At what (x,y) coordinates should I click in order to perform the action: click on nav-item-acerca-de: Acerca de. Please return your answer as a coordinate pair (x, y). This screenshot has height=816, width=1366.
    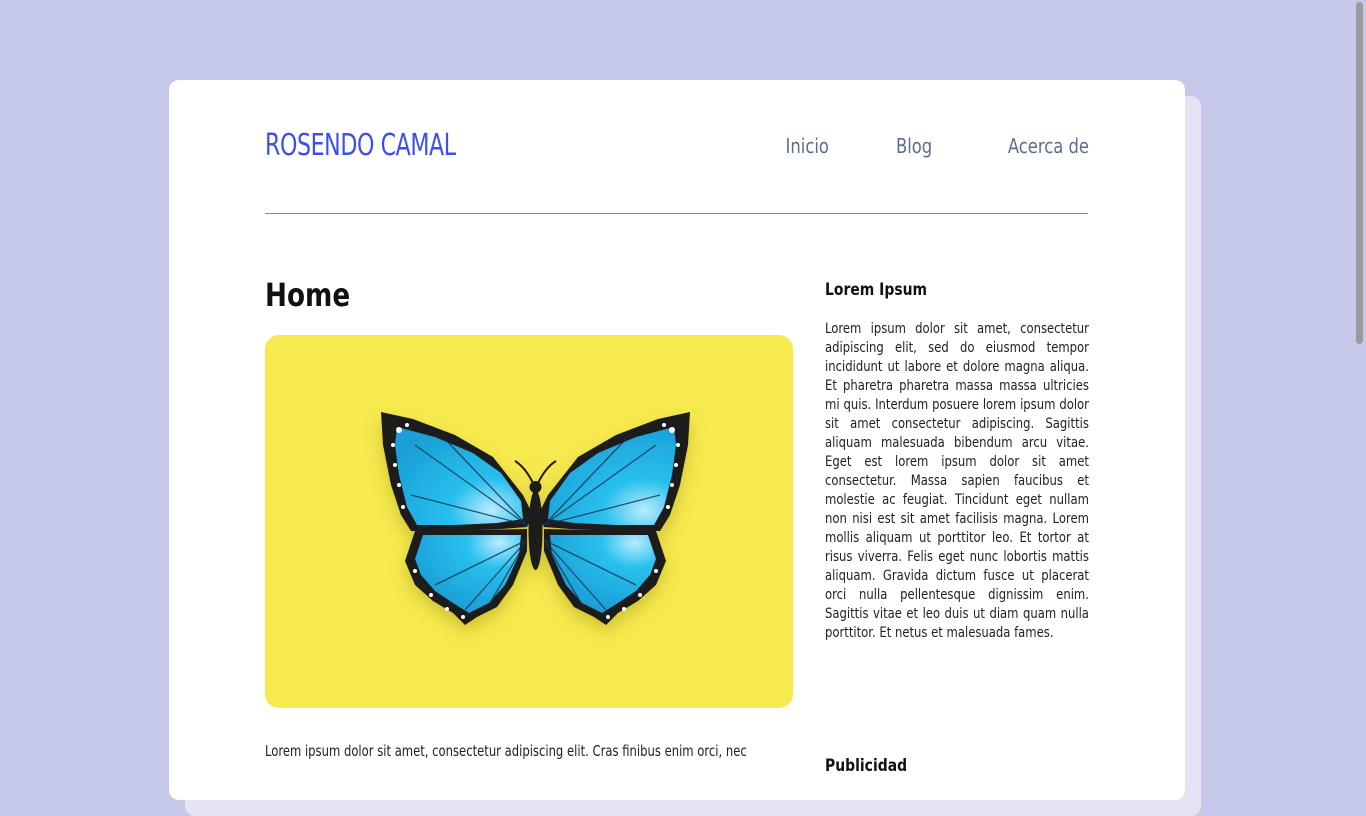
    Looking at the image, I should click on (1048, 146).